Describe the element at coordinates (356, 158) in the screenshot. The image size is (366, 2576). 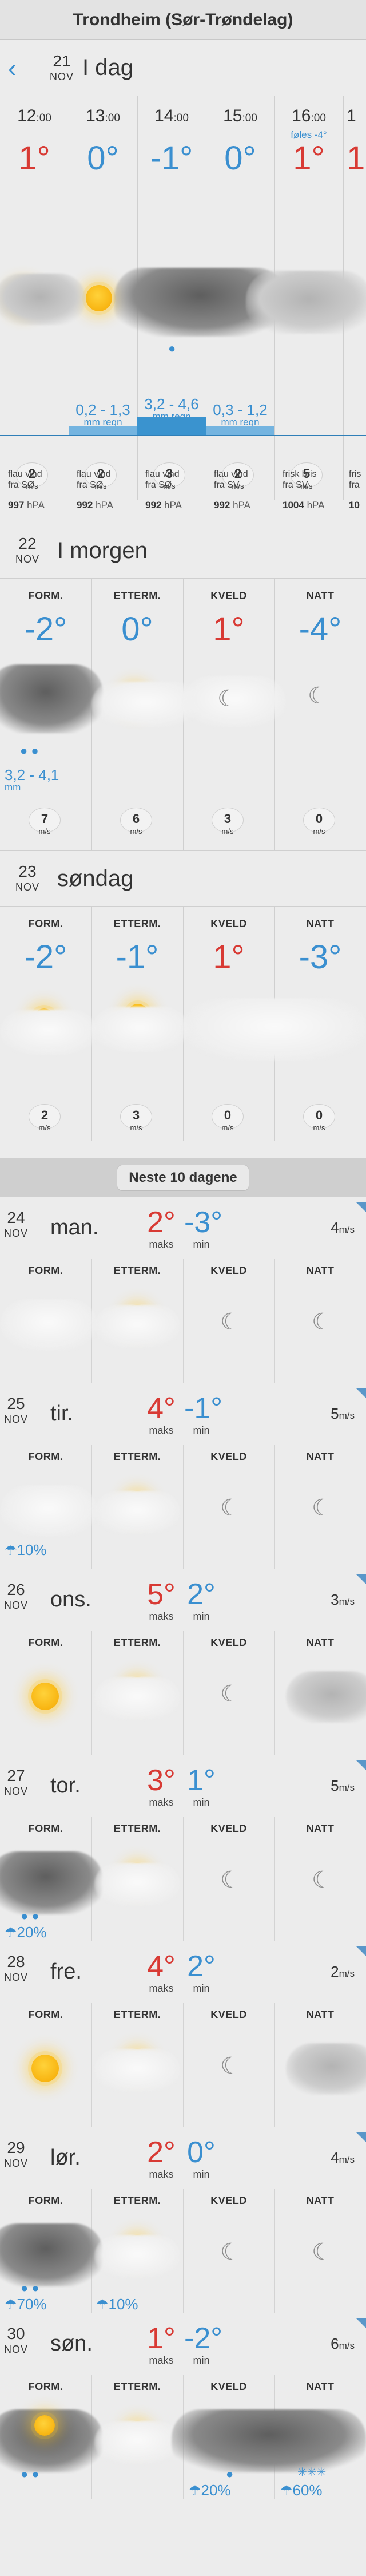
I see `hour-temp: 1` at that location.